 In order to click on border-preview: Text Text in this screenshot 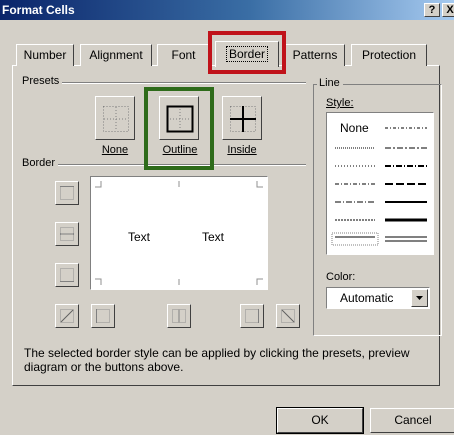, I will do `click(179, 233)`.